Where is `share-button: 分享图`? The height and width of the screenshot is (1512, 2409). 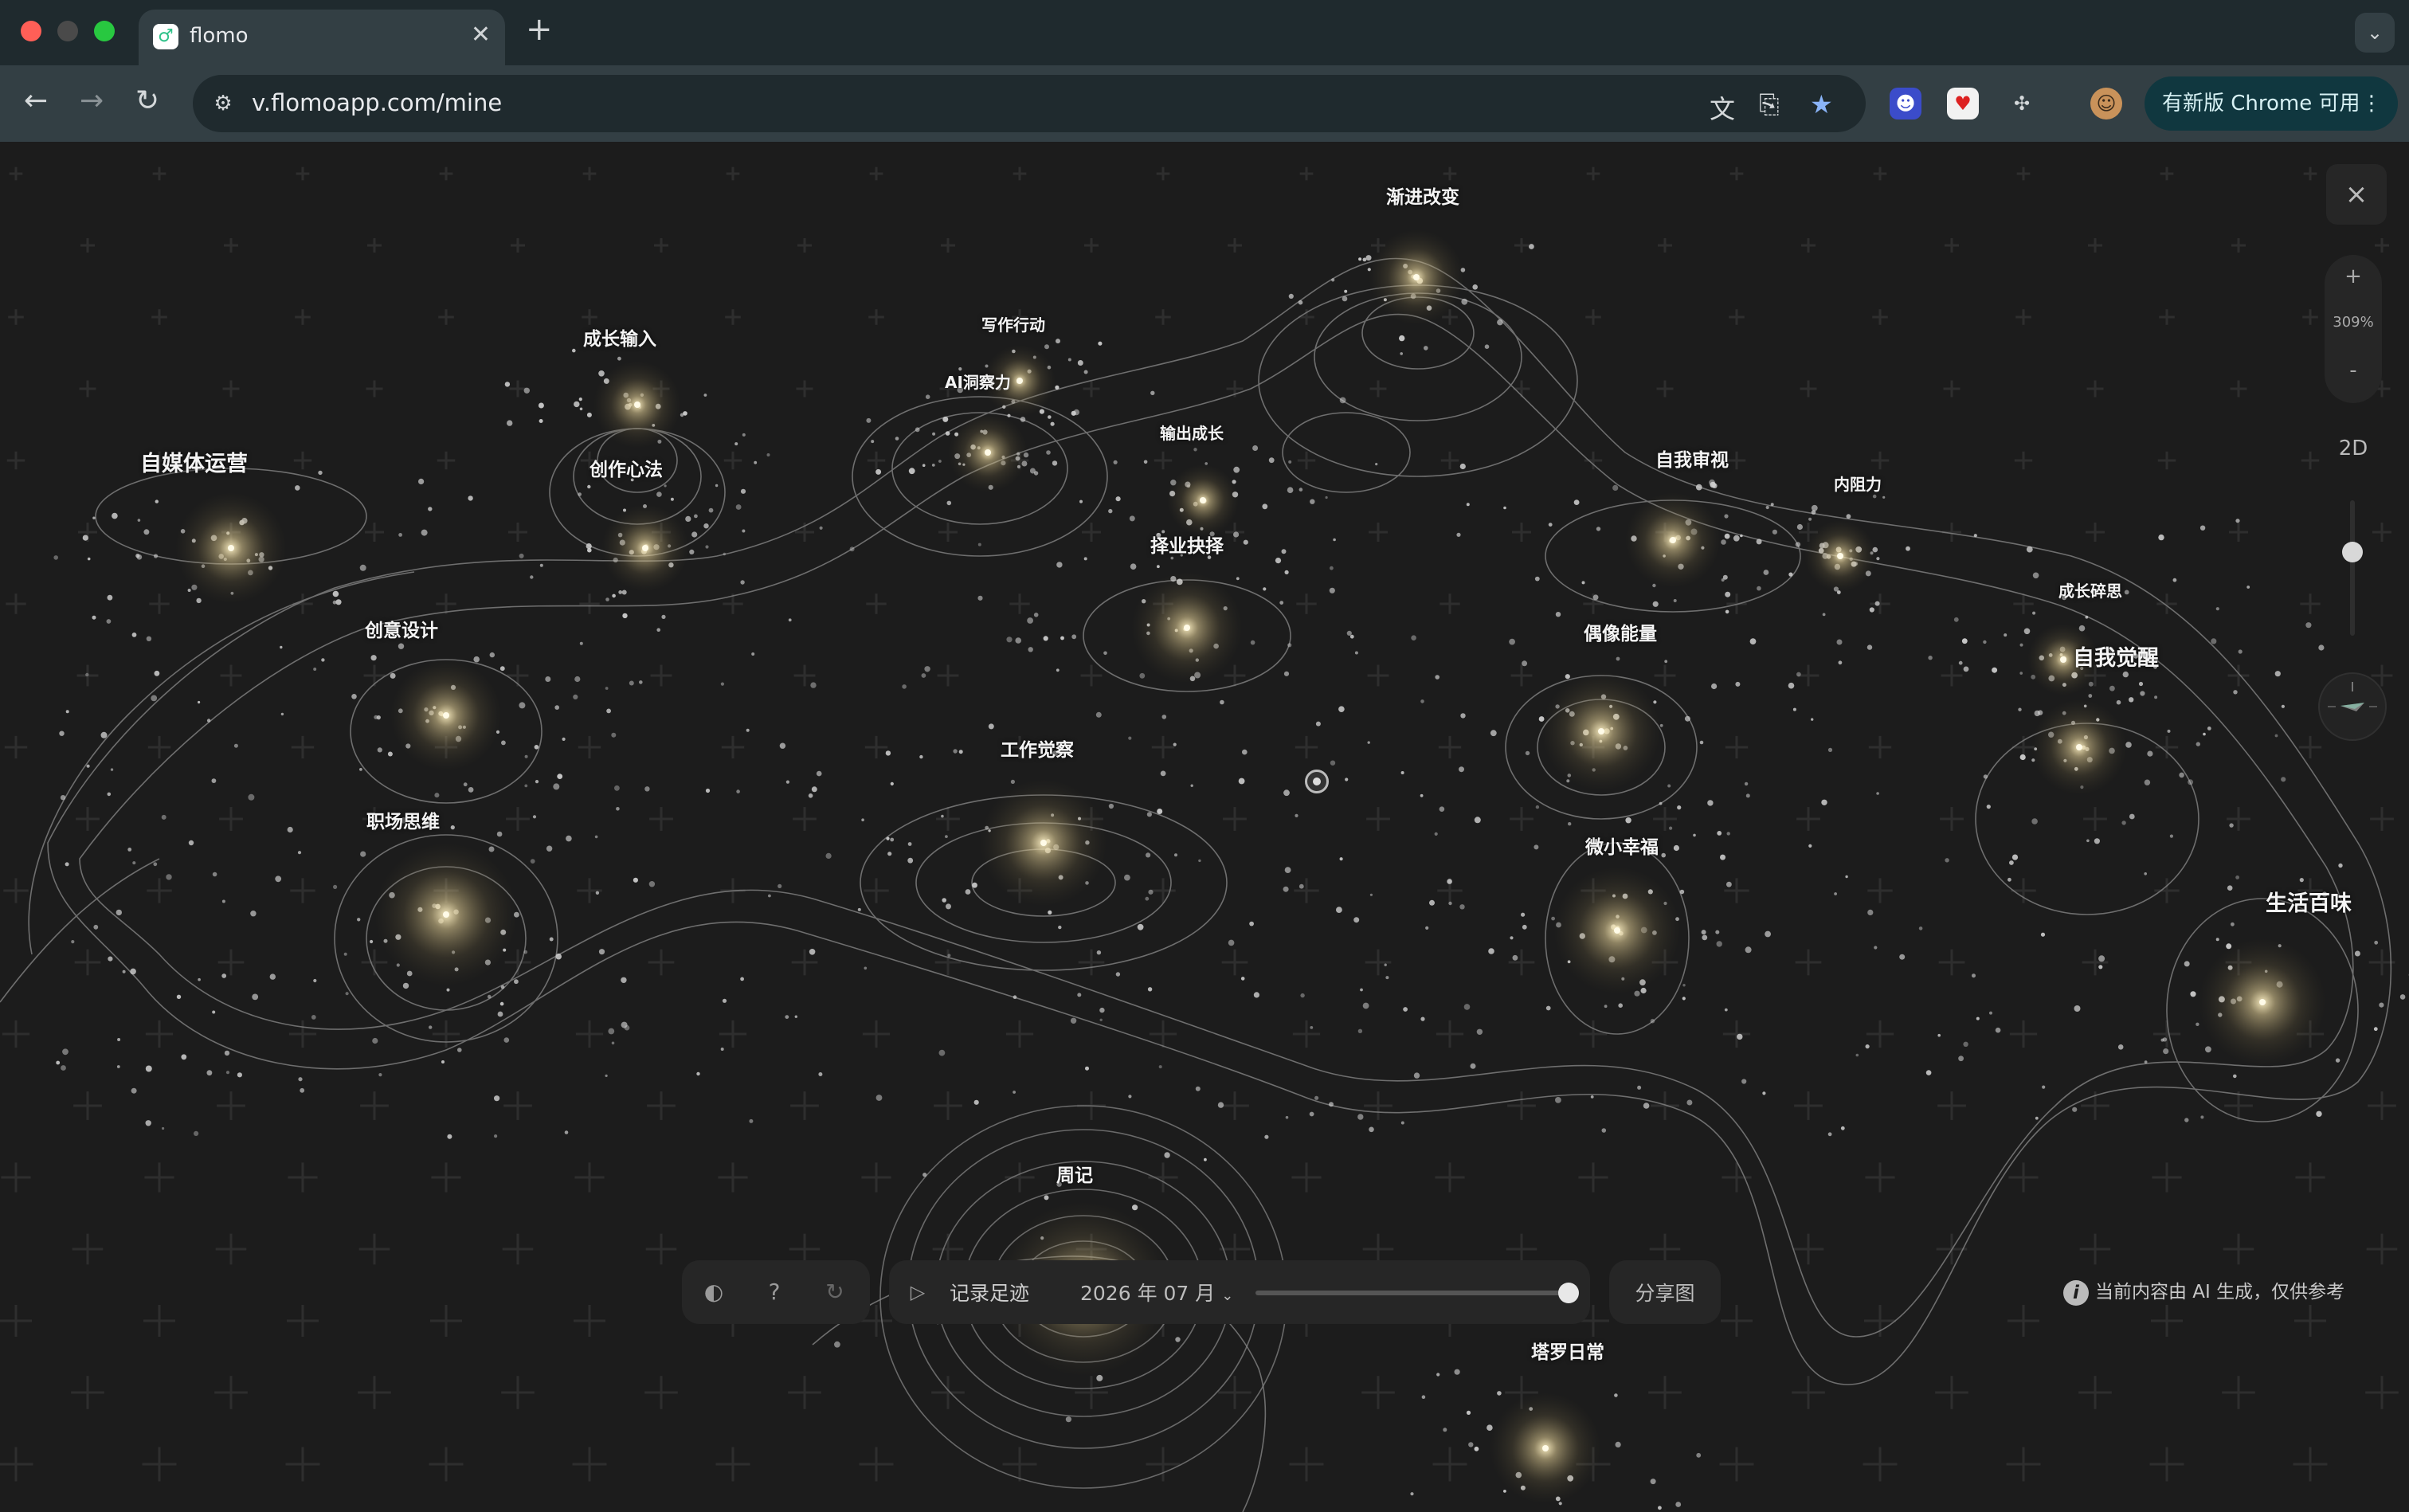
share-button: 分享图 is located at coordinates (1665, 1292).